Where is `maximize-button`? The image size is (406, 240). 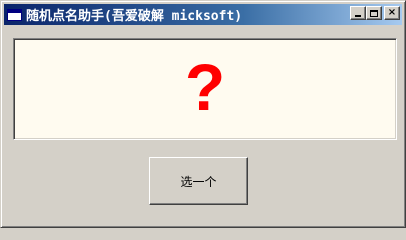
maximize-button is located at coordinates (374, 13).